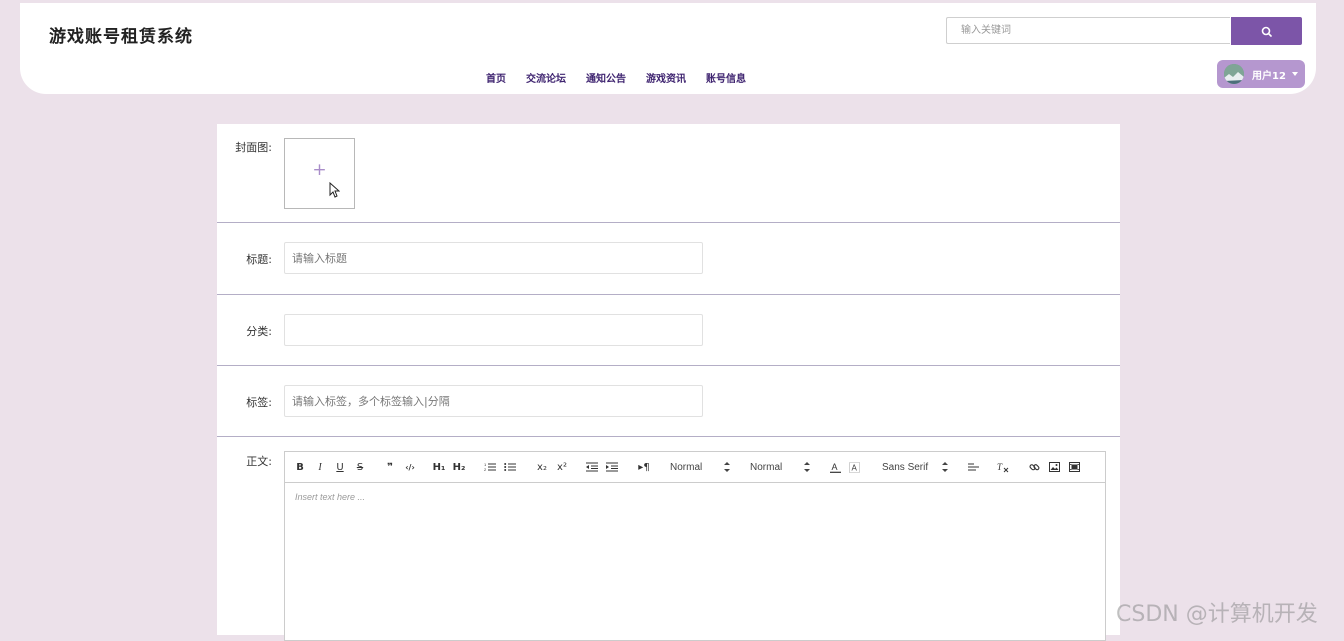 Image resolution: width=1344 pixels, height=641 pixels. I want to click on font-select-value: Sans Serif, so click(905, 467).